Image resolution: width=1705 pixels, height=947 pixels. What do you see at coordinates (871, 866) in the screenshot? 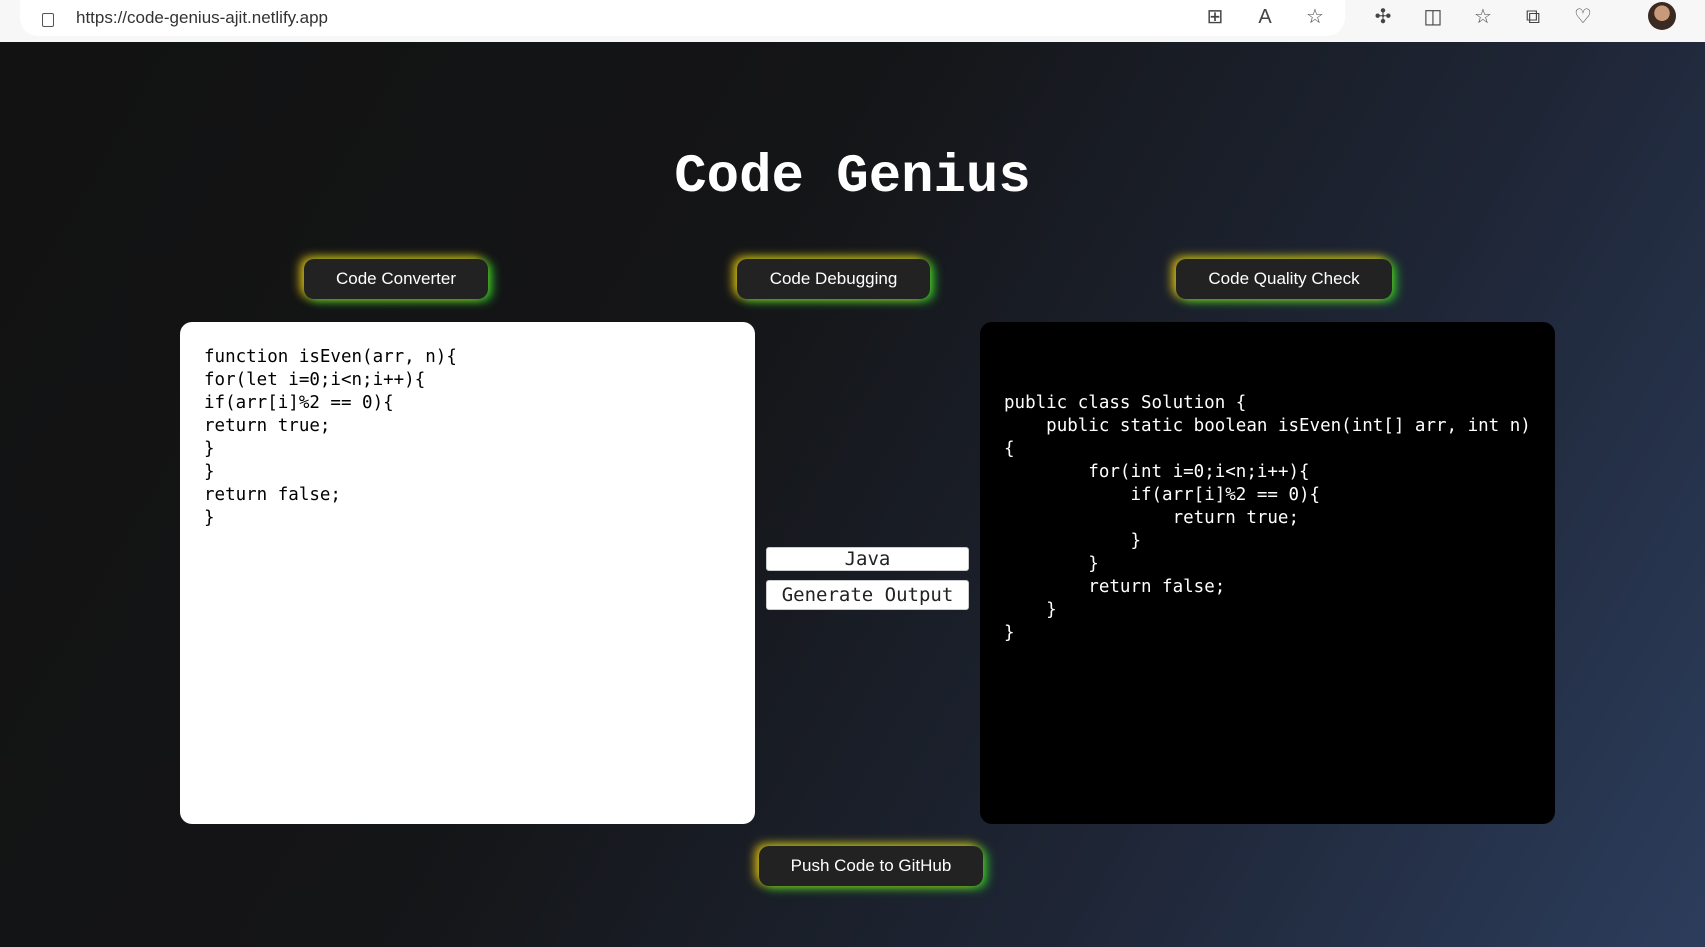
I see `push-to-github-button: Push Code to GitHub` at bounding box center [871, 866].